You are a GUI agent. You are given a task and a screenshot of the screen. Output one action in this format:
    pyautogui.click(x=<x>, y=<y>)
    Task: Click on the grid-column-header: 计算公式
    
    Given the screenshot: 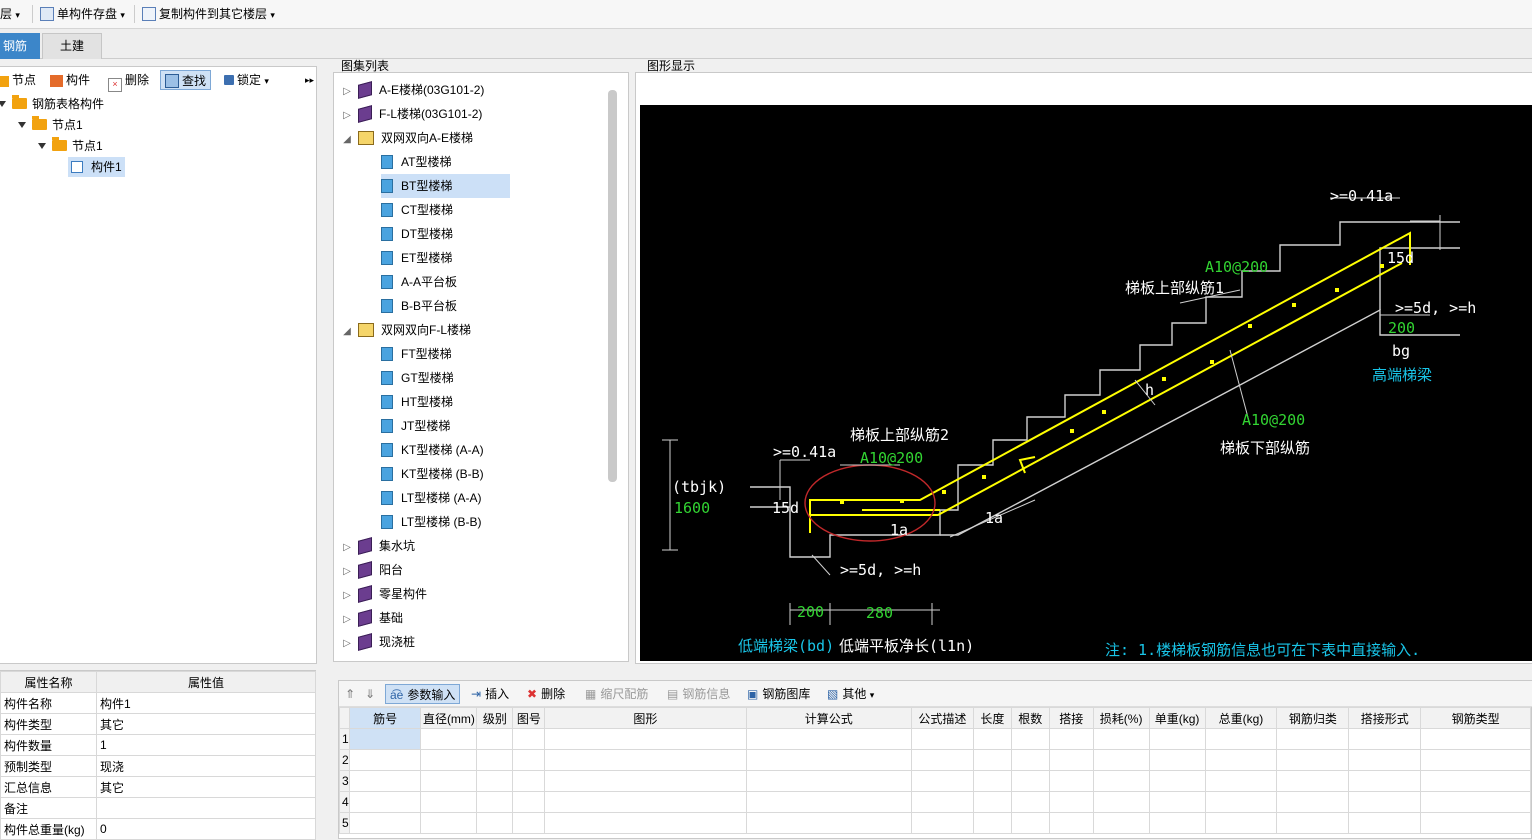 What is the action you would take?
    pyautogui.click(x=828, y=718)
    